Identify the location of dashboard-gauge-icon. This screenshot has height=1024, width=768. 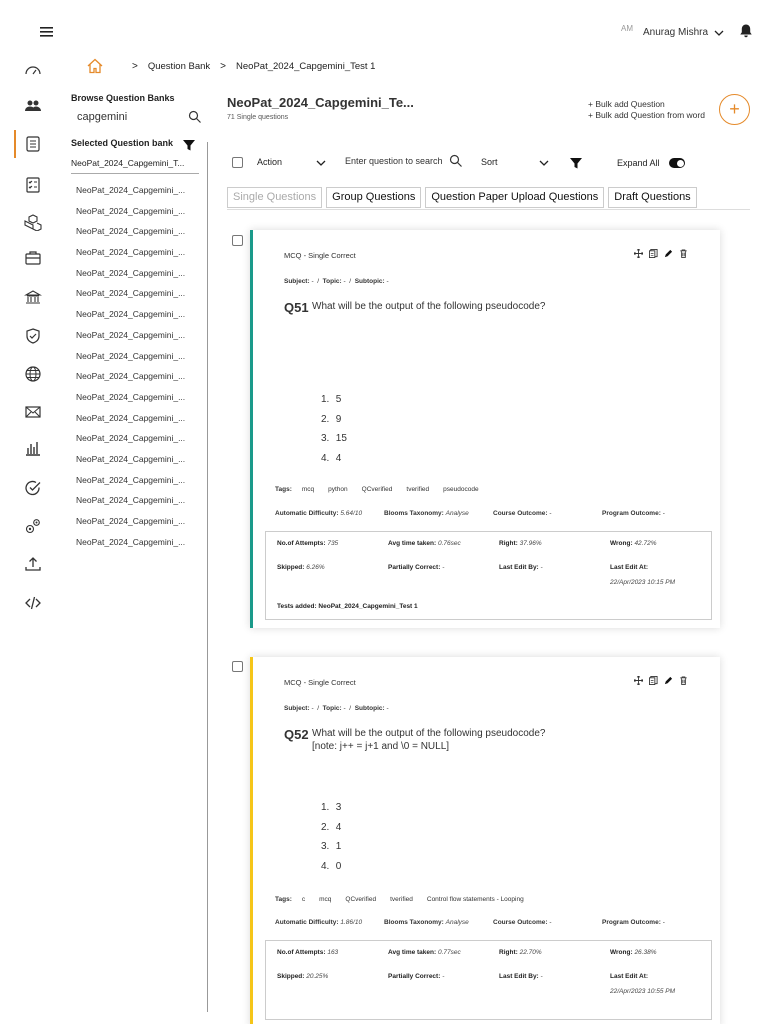
(33, 70).